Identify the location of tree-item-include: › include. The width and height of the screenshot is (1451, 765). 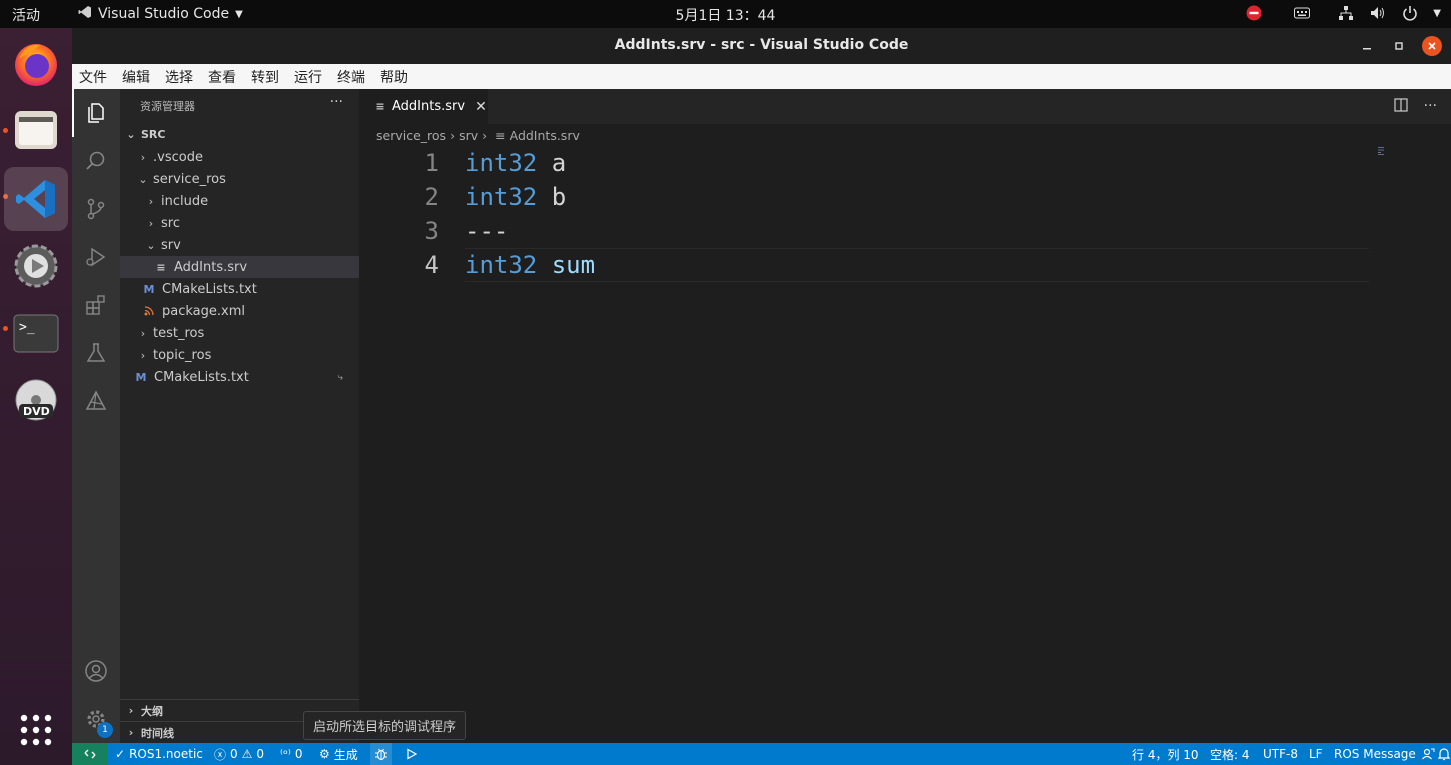
(239, 201).